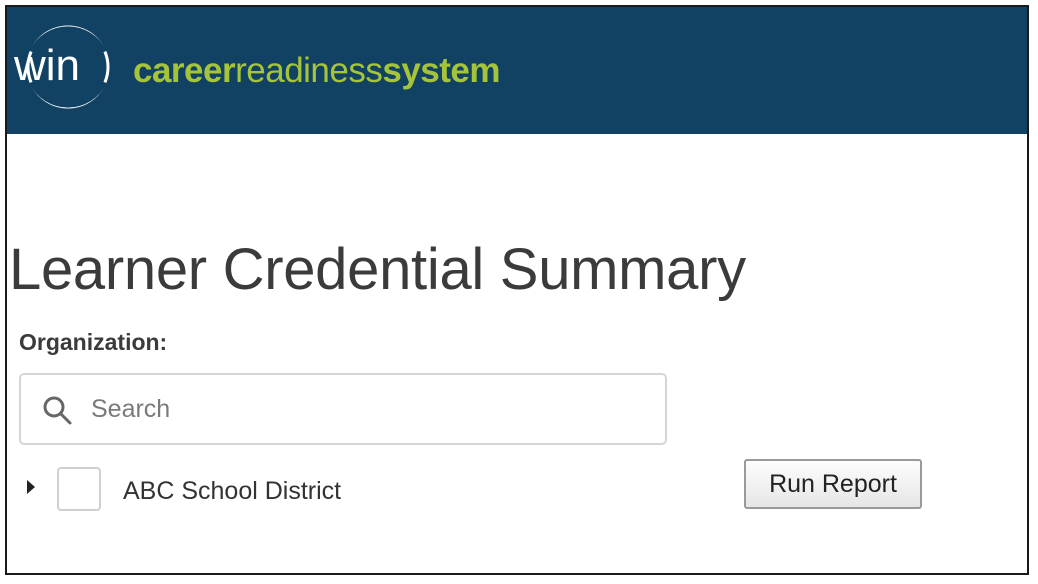 The image size is (1038, 584). I want to click on search-input, so click(371, 409).